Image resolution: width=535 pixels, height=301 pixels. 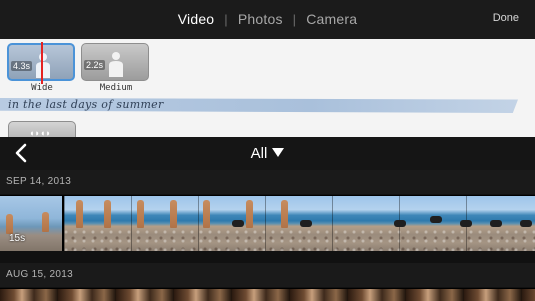 What do you see at coordinates (259, 153) in the screenshot?
I see `filter-label: All` at bounding box center [259, 153].